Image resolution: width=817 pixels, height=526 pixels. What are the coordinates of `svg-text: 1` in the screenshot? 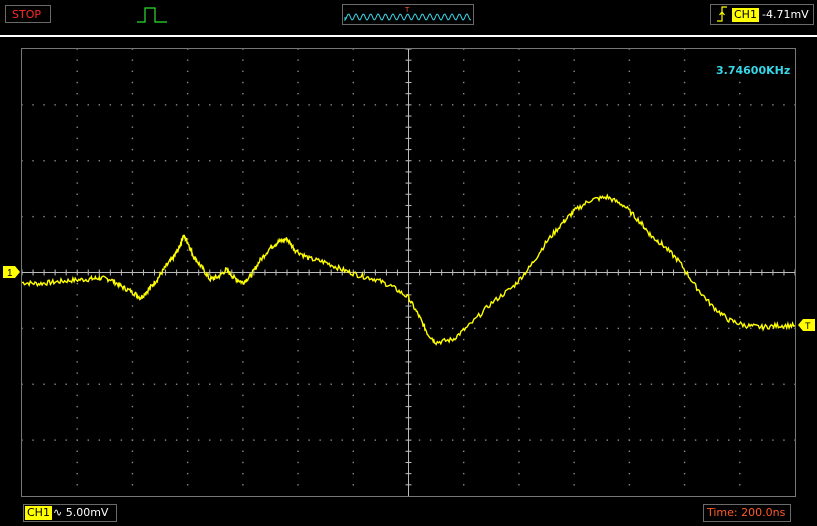 It's located at (10, 273).